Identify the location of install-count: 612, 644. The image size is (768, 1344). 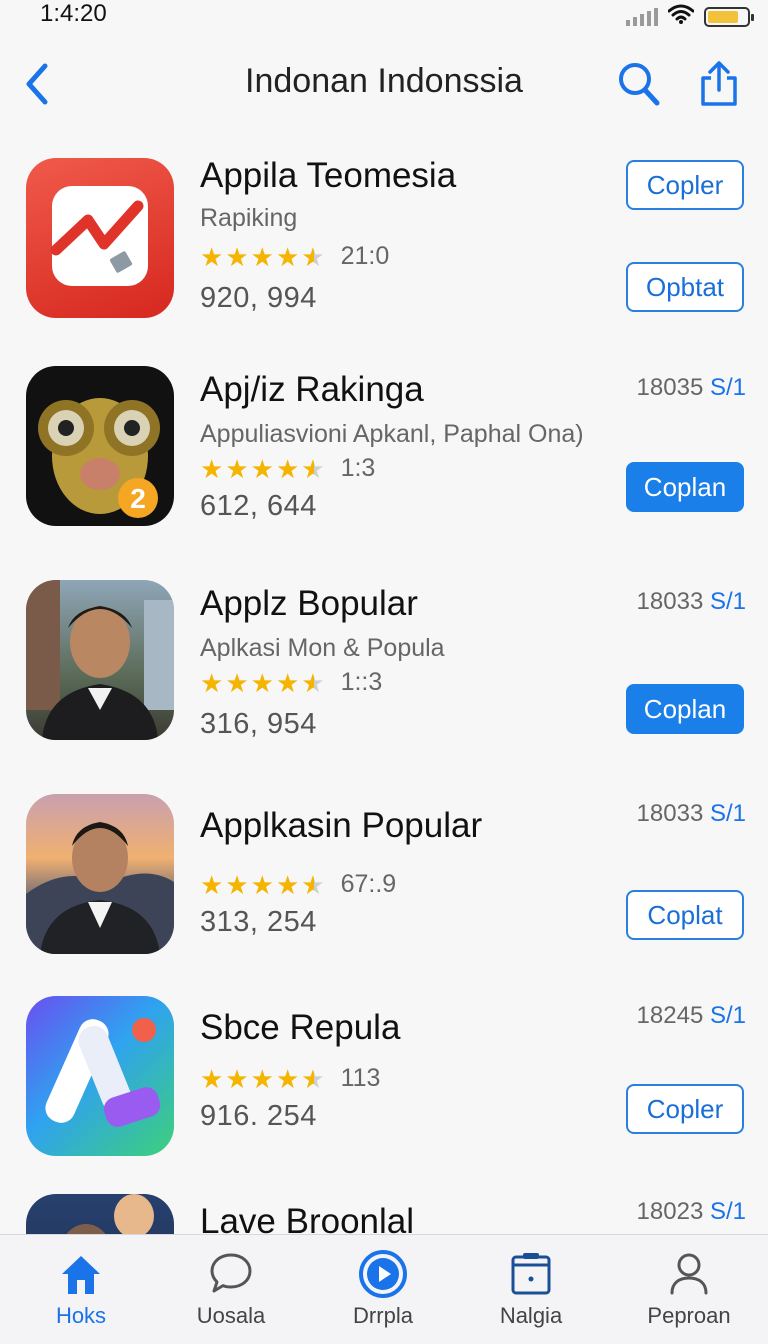
(258, 506).